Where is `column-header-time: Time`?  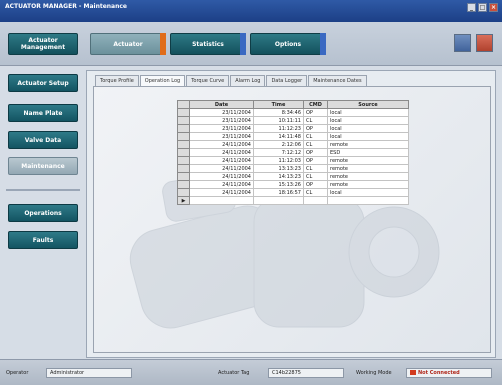 column-header-time: Time is located at coordinates (278, 104).